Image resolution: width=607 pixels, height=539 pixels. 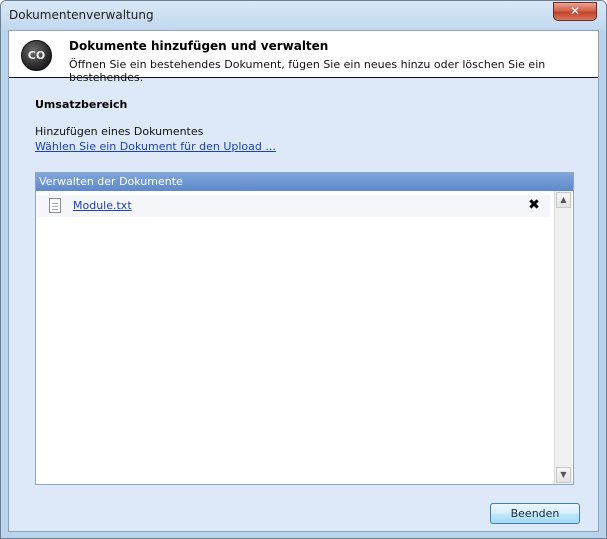 What do you see at coordinates (535, 513) in the screenshot?
I see `finish-button: Beenden` at bounding box center [535, 513].